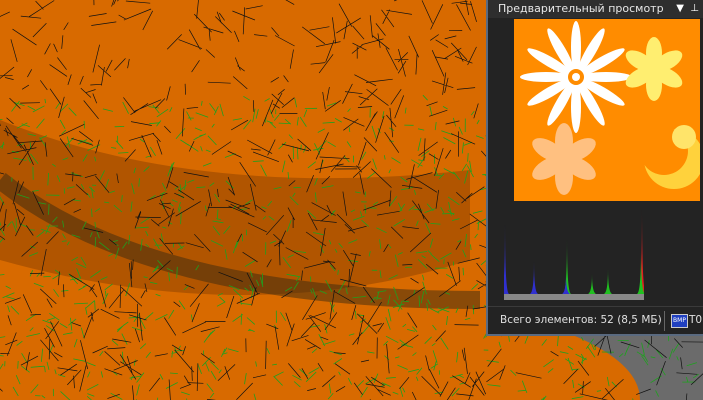 The width and height of the screenshot is (703, 400). I want to click on triangle-down-icon: ▼, so click(680, 8).